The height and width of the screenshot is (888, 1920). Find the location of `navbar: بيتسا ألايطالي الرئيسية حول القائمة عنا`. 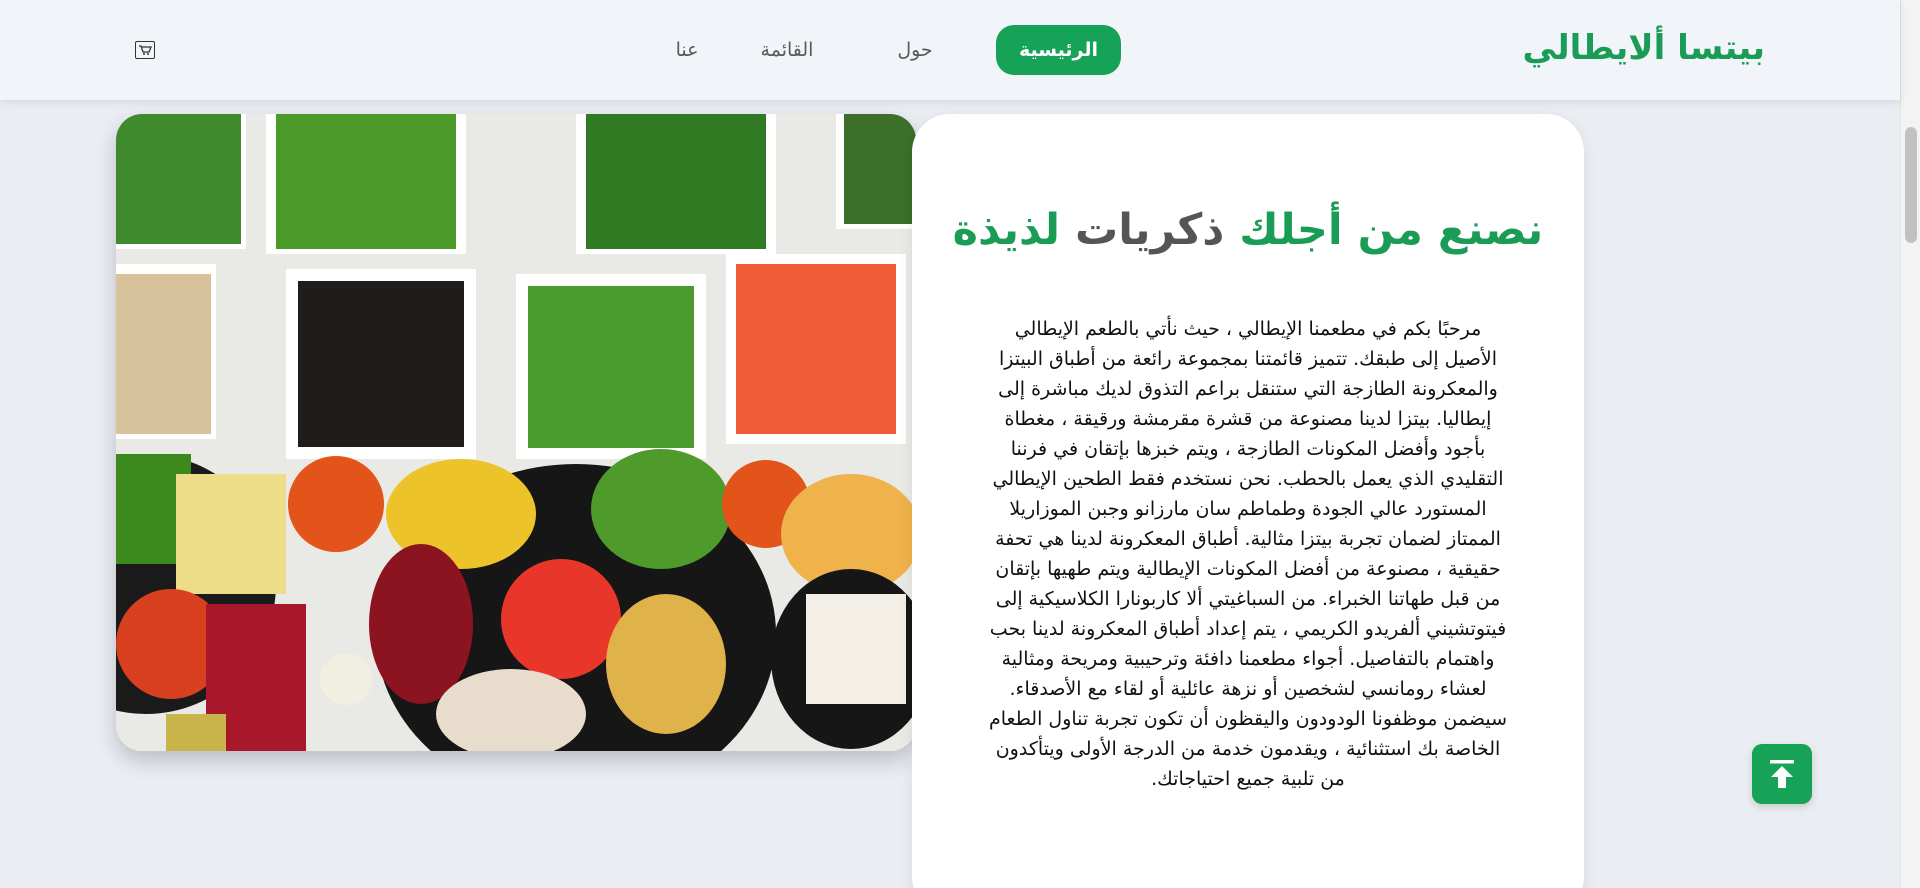

navbar: بيتسا ألايطالي الرئيسية حول القائمة عنا is located at coordinates (950, 50).